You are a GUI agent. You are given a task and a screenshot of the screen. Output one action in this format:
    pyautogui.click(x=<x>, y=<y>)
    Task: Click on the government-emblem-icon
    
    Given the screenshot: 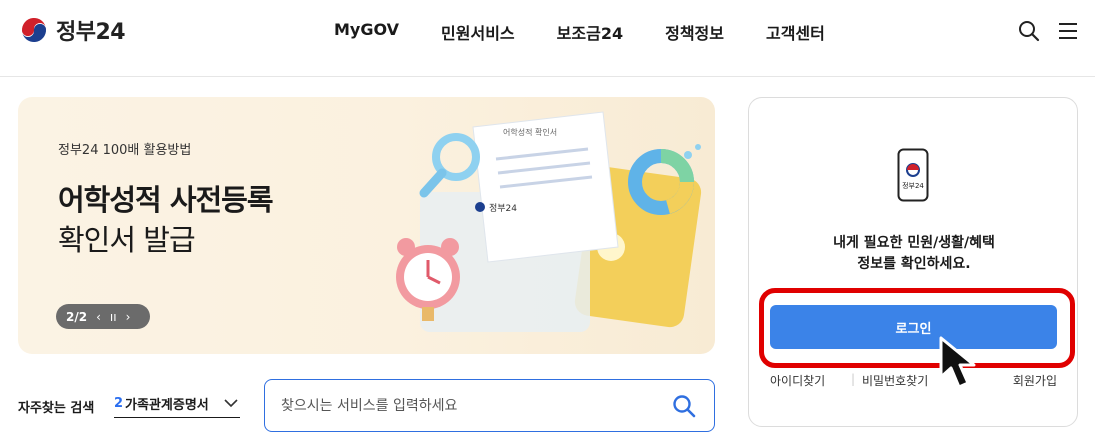 What is the action you would take?
    pyautogui.click(x=34, y=30)
    